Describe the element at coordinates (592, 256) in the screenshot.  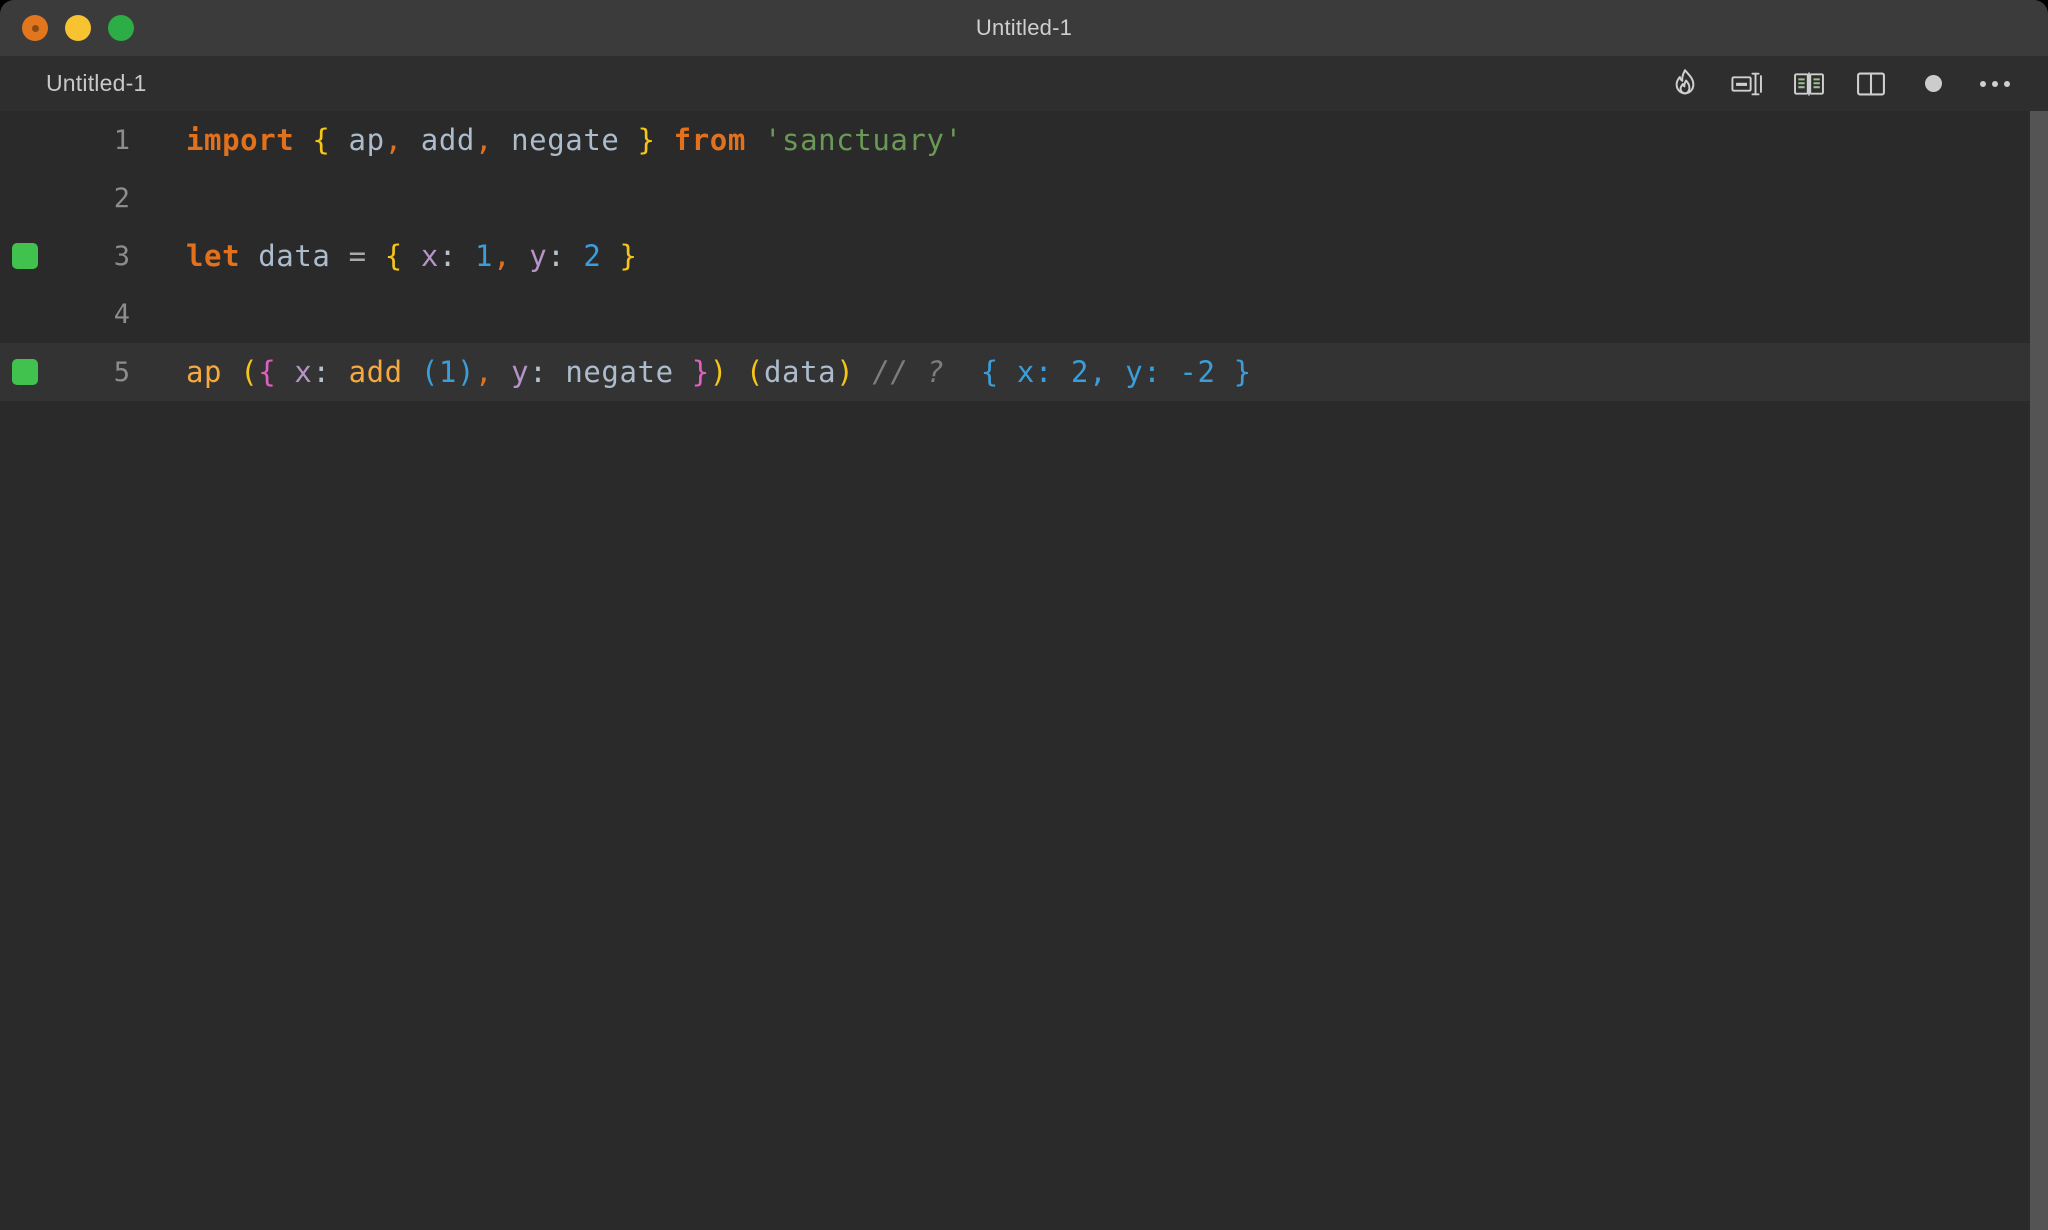
I see `code-token: 2` at that location.